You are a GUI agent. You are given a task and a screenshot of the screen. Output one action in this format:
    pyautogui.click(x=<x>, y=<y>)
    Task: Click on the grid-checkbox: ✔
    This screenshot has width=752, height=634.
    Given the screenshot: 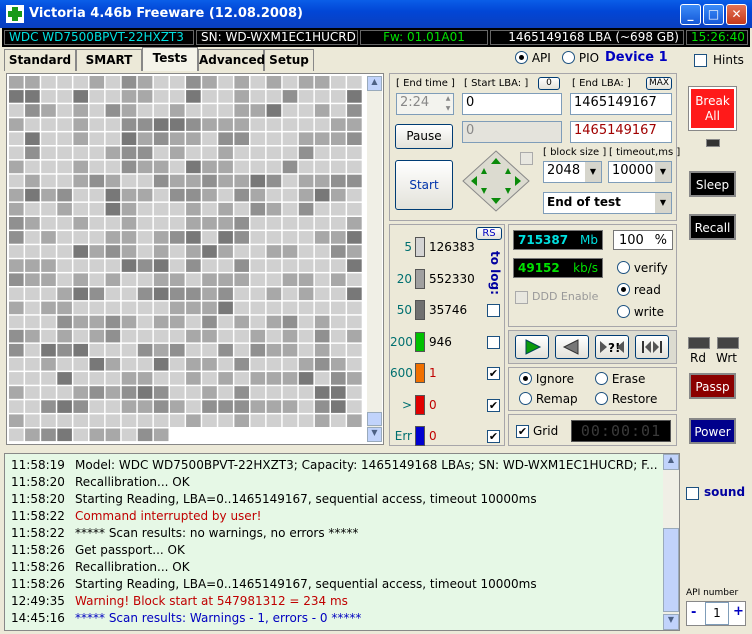 What is the action you would take?
    pyautogui.click(x=522, y=431)
    